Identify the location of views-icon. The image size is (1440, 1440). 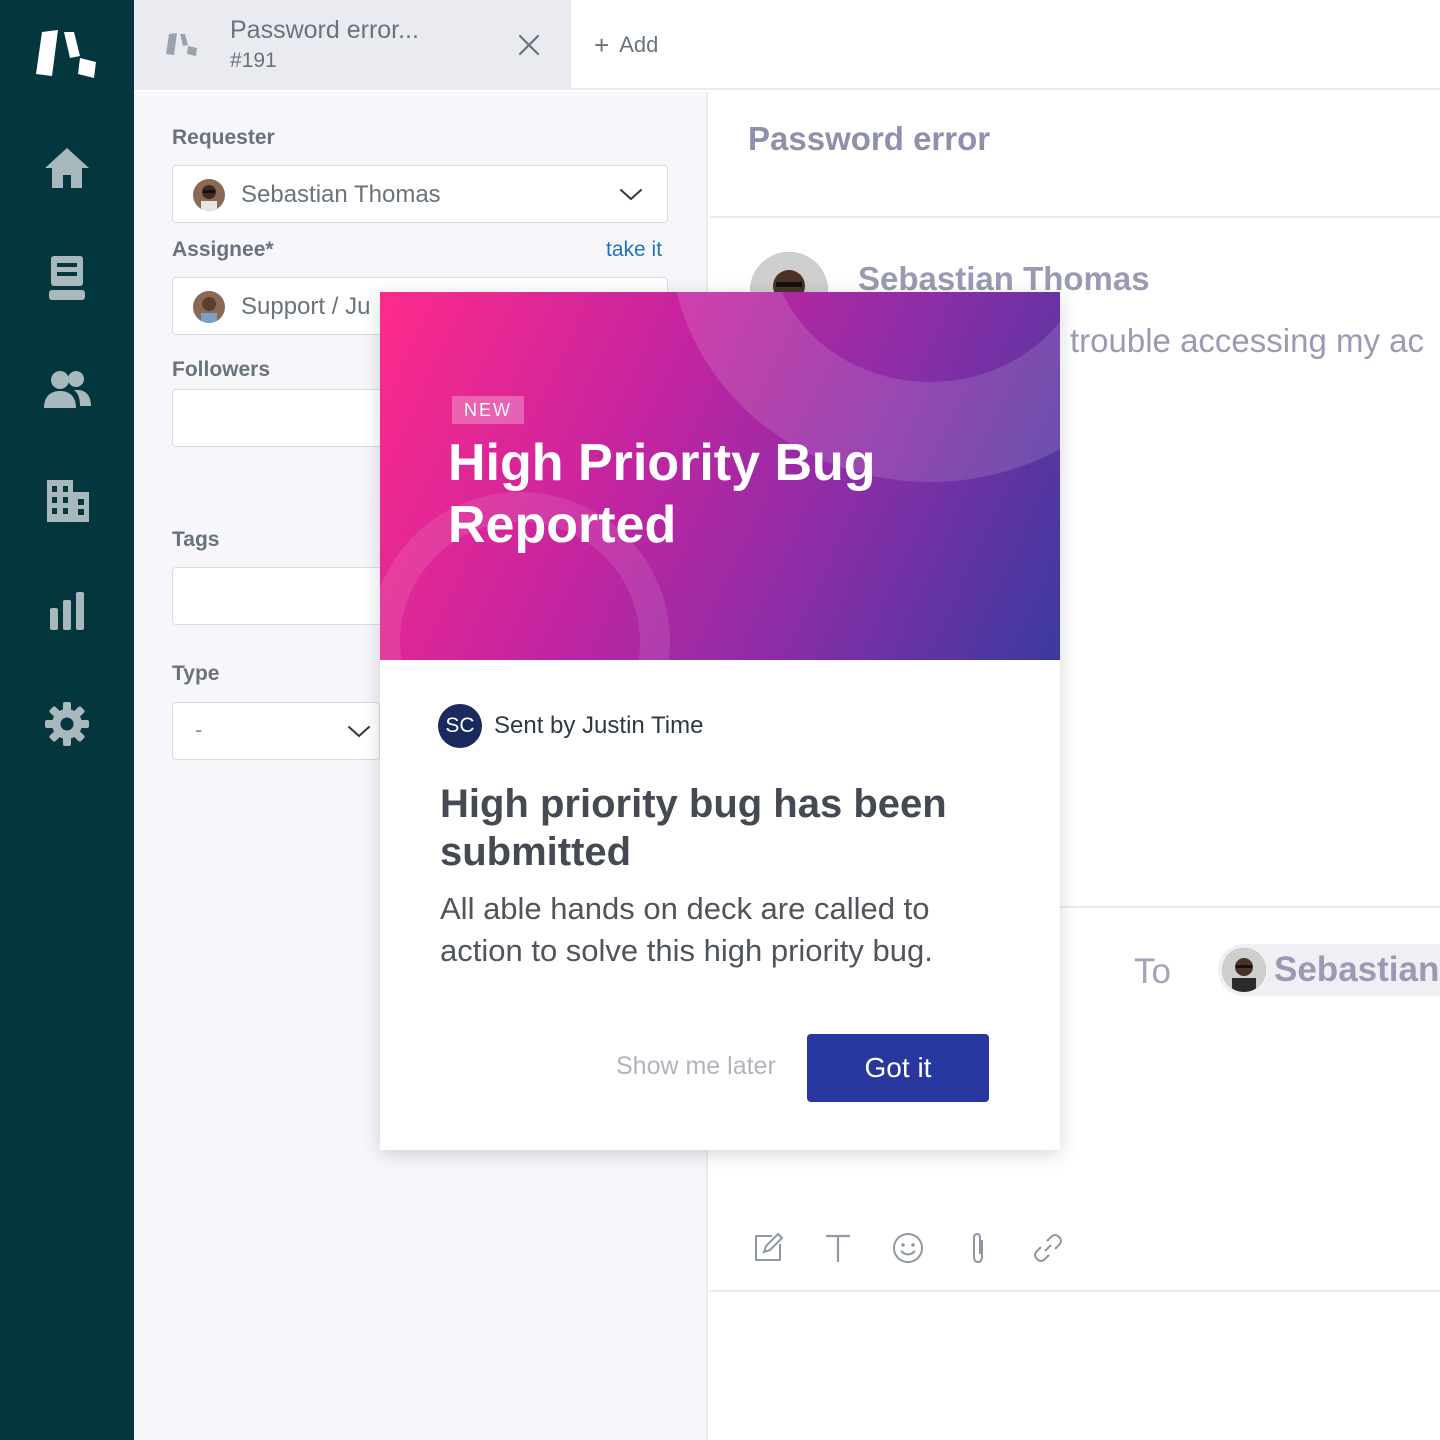
(67, 278).